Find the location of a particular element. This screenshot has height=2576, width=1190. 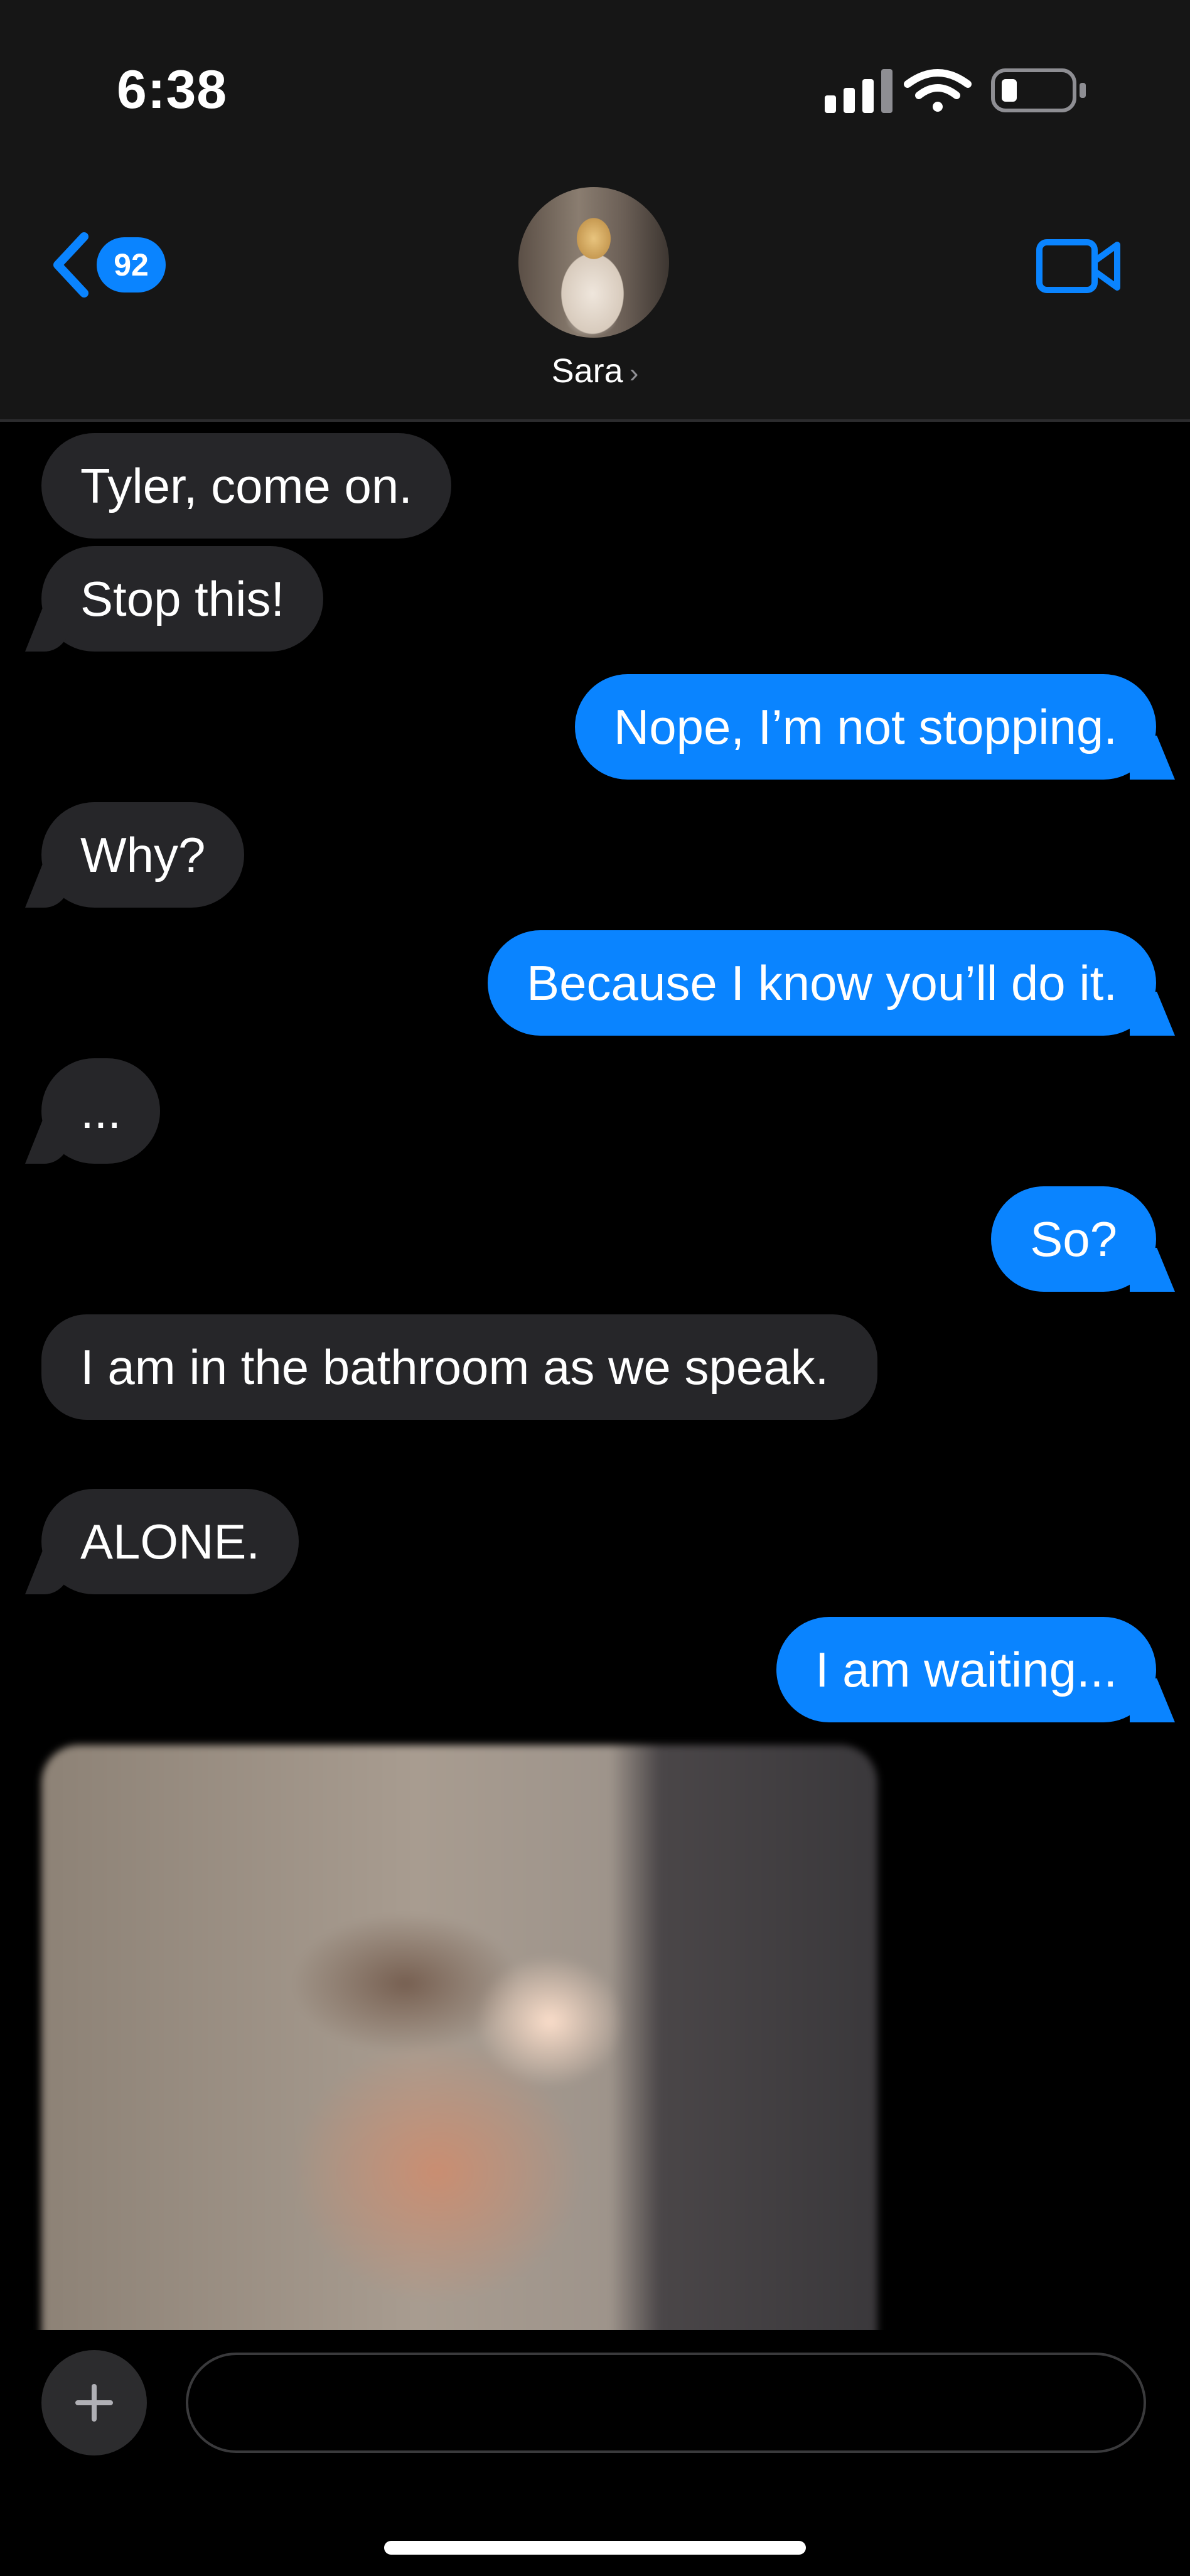

message-outgoing: So? is located at coordinates (1073, 1239).